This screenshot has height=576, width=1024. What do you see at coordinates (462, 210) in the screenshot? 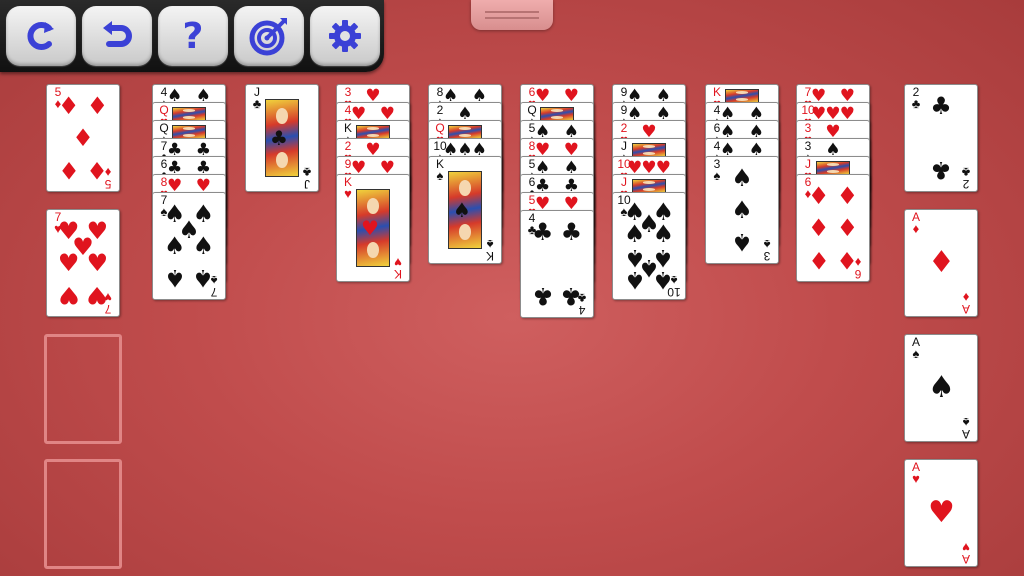
I see `face-card-suit: ♠` at bounding box center [462, 210].